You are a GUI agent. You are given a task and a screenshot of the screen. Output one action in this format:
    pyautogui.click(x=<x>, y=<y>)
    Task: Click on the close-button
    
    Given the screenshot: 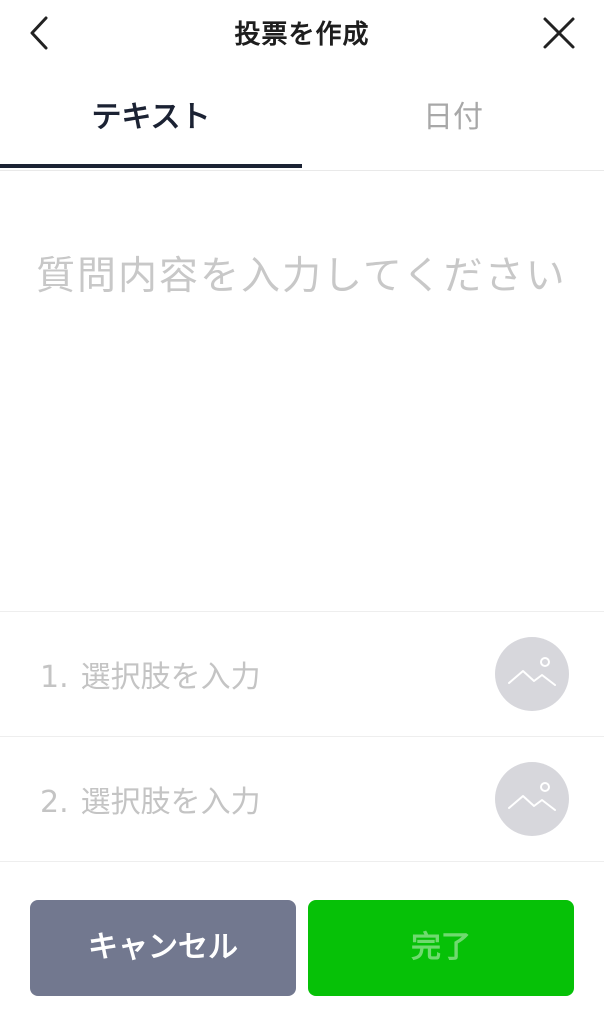 What is the action you would take?
    pyautogui.click(x=559, y=33)
    